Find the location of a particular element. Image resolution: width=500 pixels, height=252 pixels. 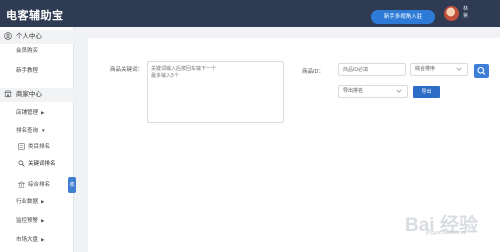

sidebar-item-keyword-rank: 关键词排名 is located at coordinates (37, 164).